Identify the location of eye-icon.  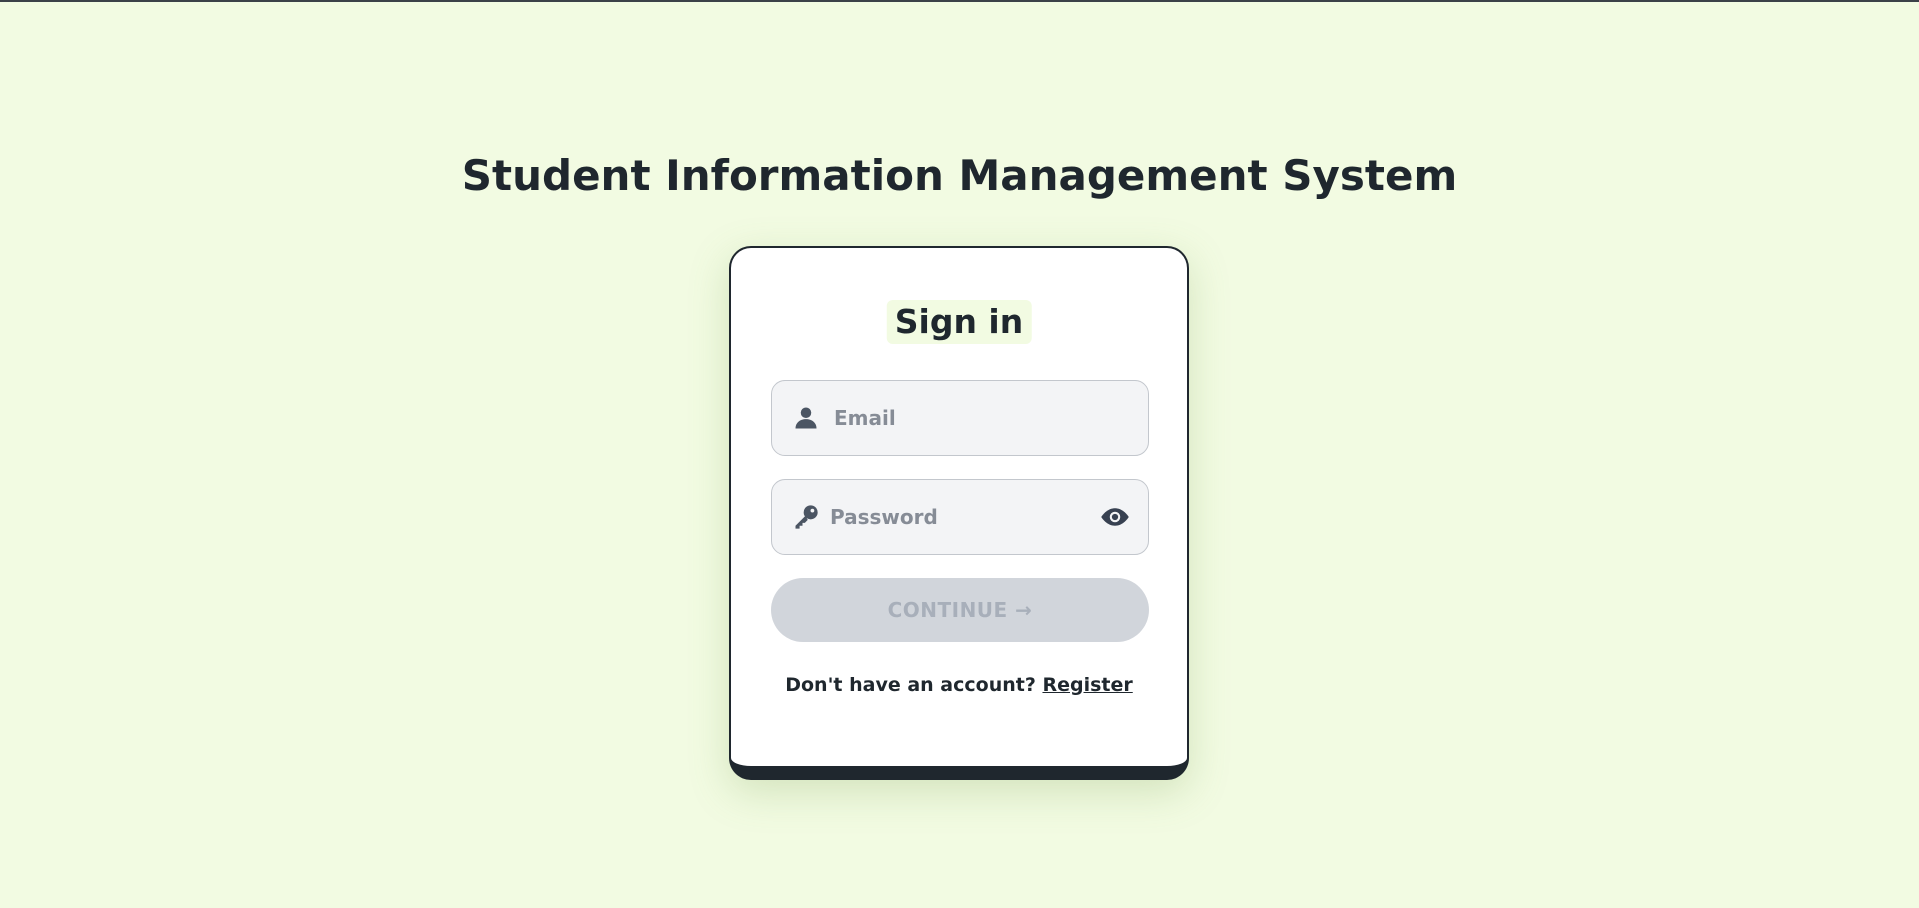
(1115, 517).